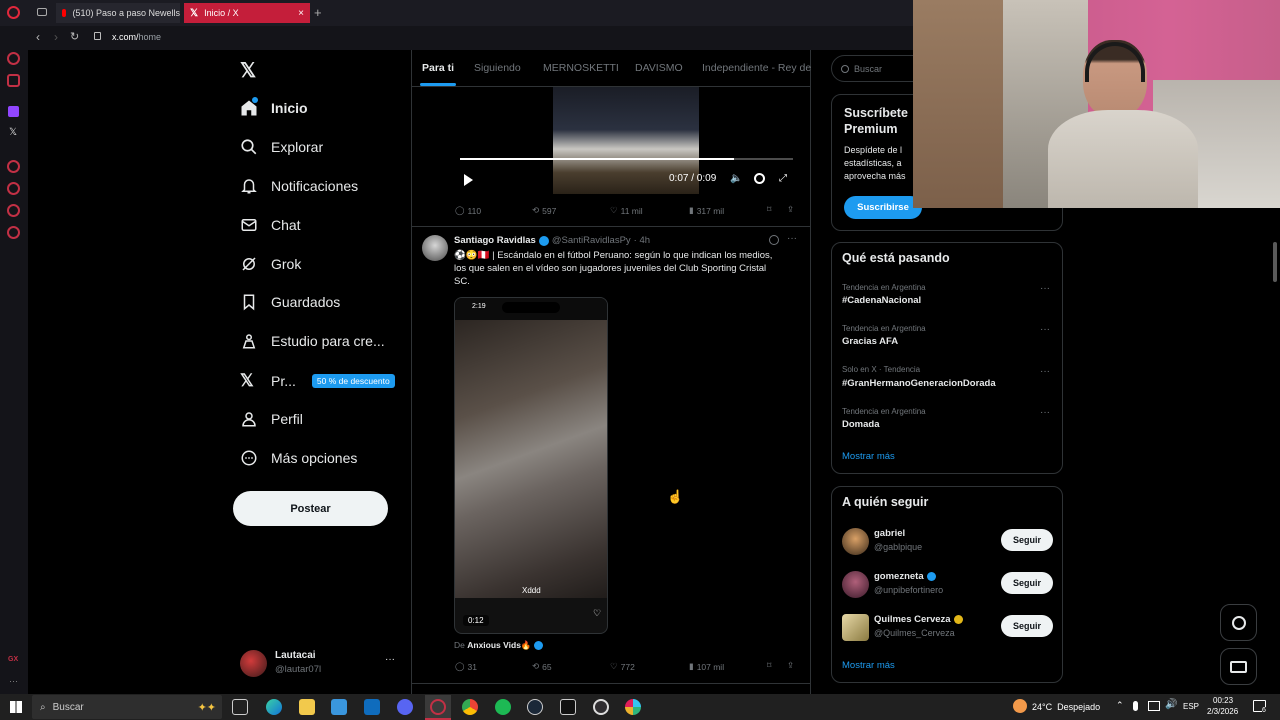  I want to click on weather-icon, so click(1020, 706).